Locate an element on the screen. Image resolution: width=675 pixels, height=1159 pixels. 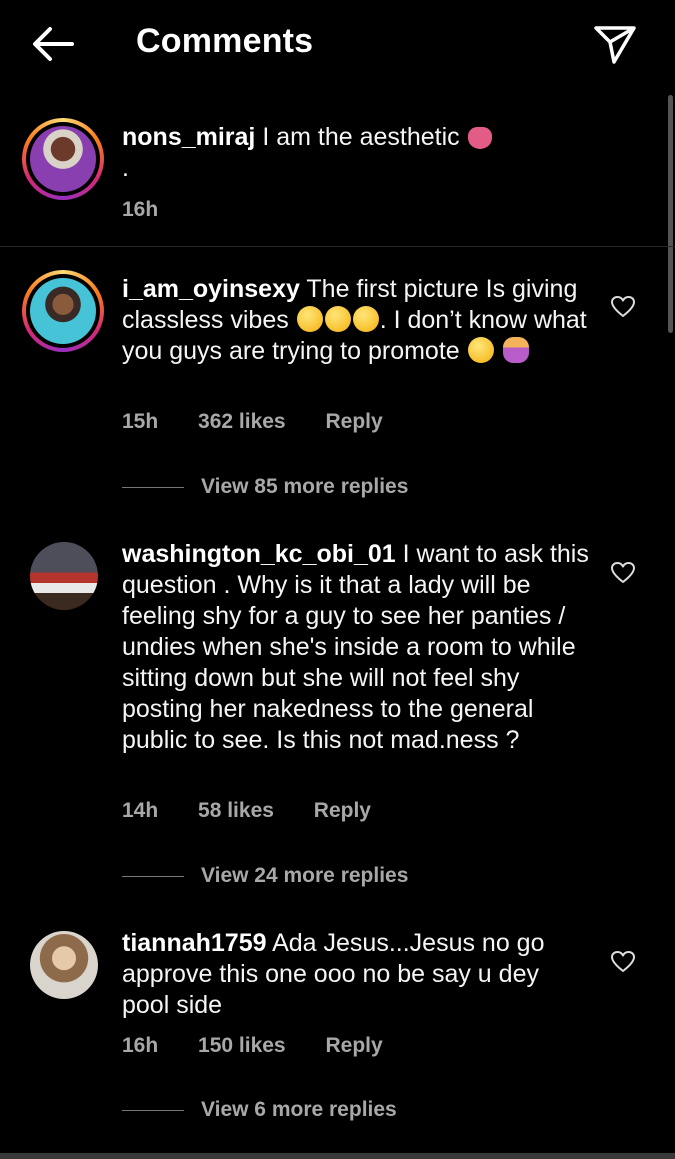
comment-time: 15h is located at coordinates (140, 421).